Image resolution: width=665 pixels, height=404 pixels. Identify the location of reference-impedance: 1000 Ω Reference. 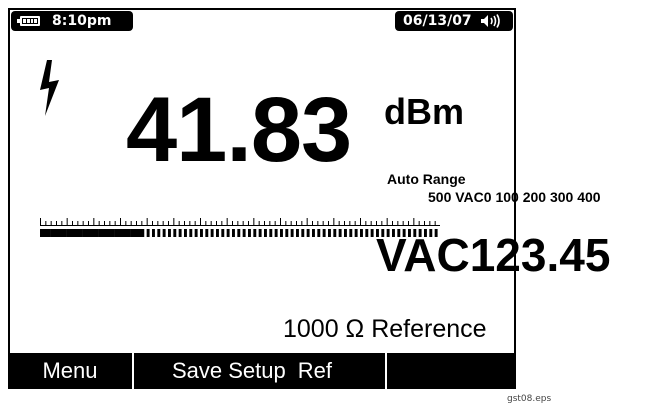
(385, 329).